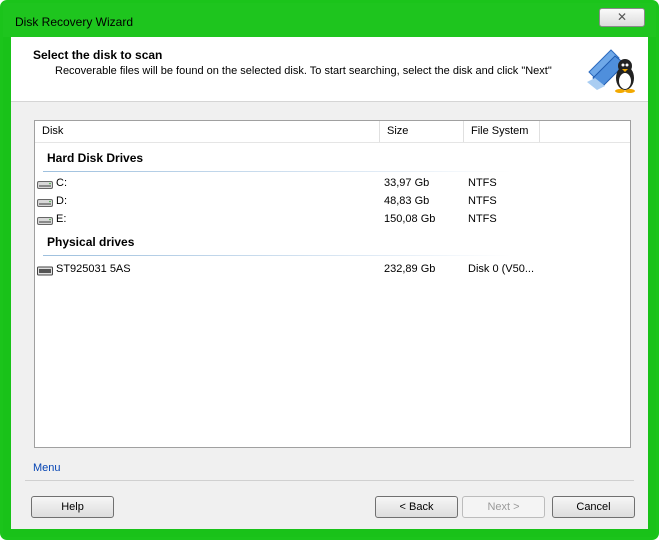  What do you see at coordinates (332, 184) in the screenshot?
I see `list-item: C: 33,97 Gb NTFS` at bounding box center [332, 184].